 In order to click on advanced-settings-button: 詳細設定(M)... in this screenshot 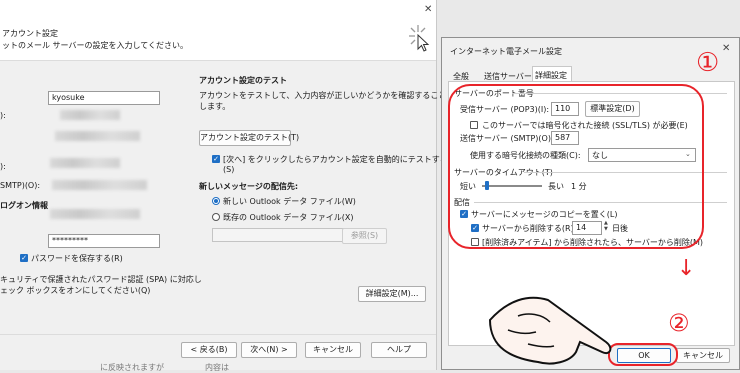, I will do `click(392, 294)`.